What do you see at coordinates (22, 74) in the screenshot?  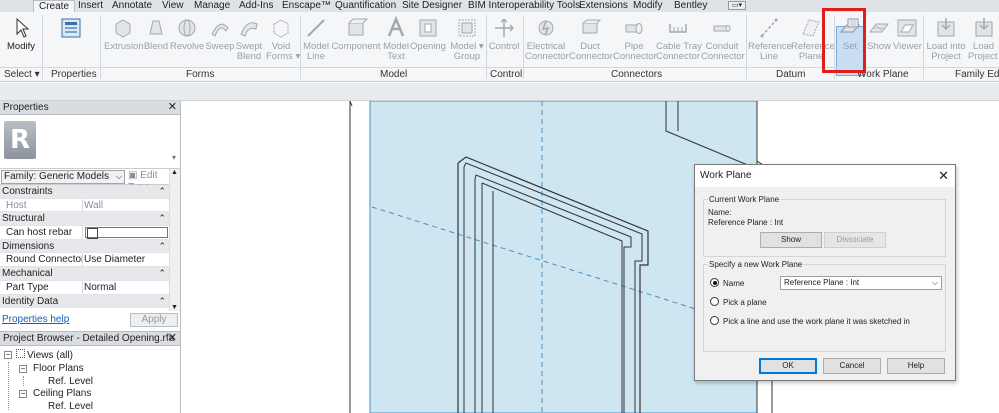 I see `panel-select: Select ▾` at bounding box center [22, 74].